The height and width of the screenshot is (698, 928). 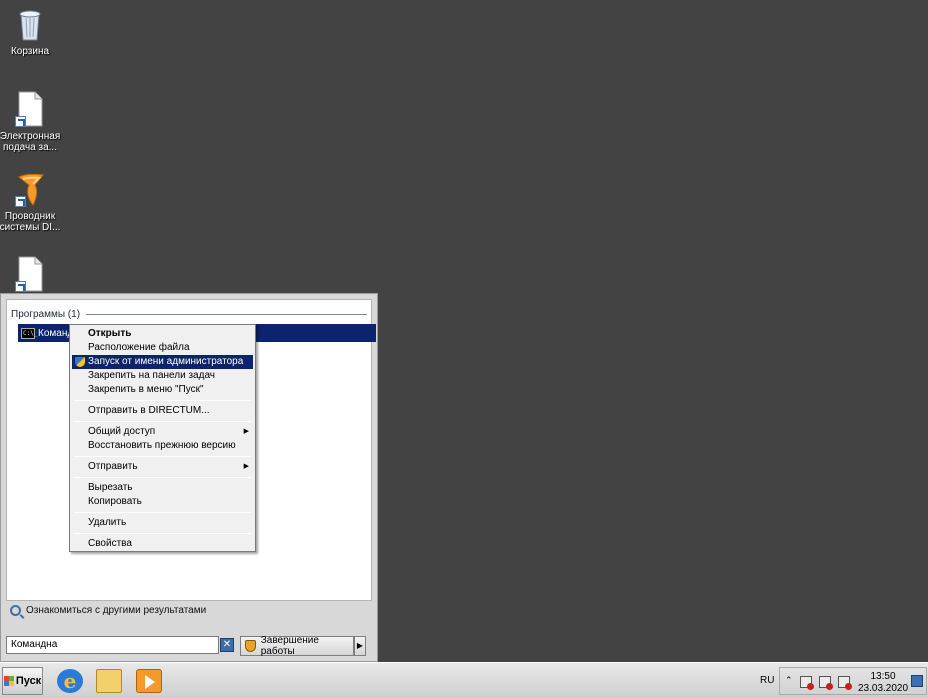 I want to click on desktop-icon-recycle-bin: Корзина, so click(x=31, y=31).